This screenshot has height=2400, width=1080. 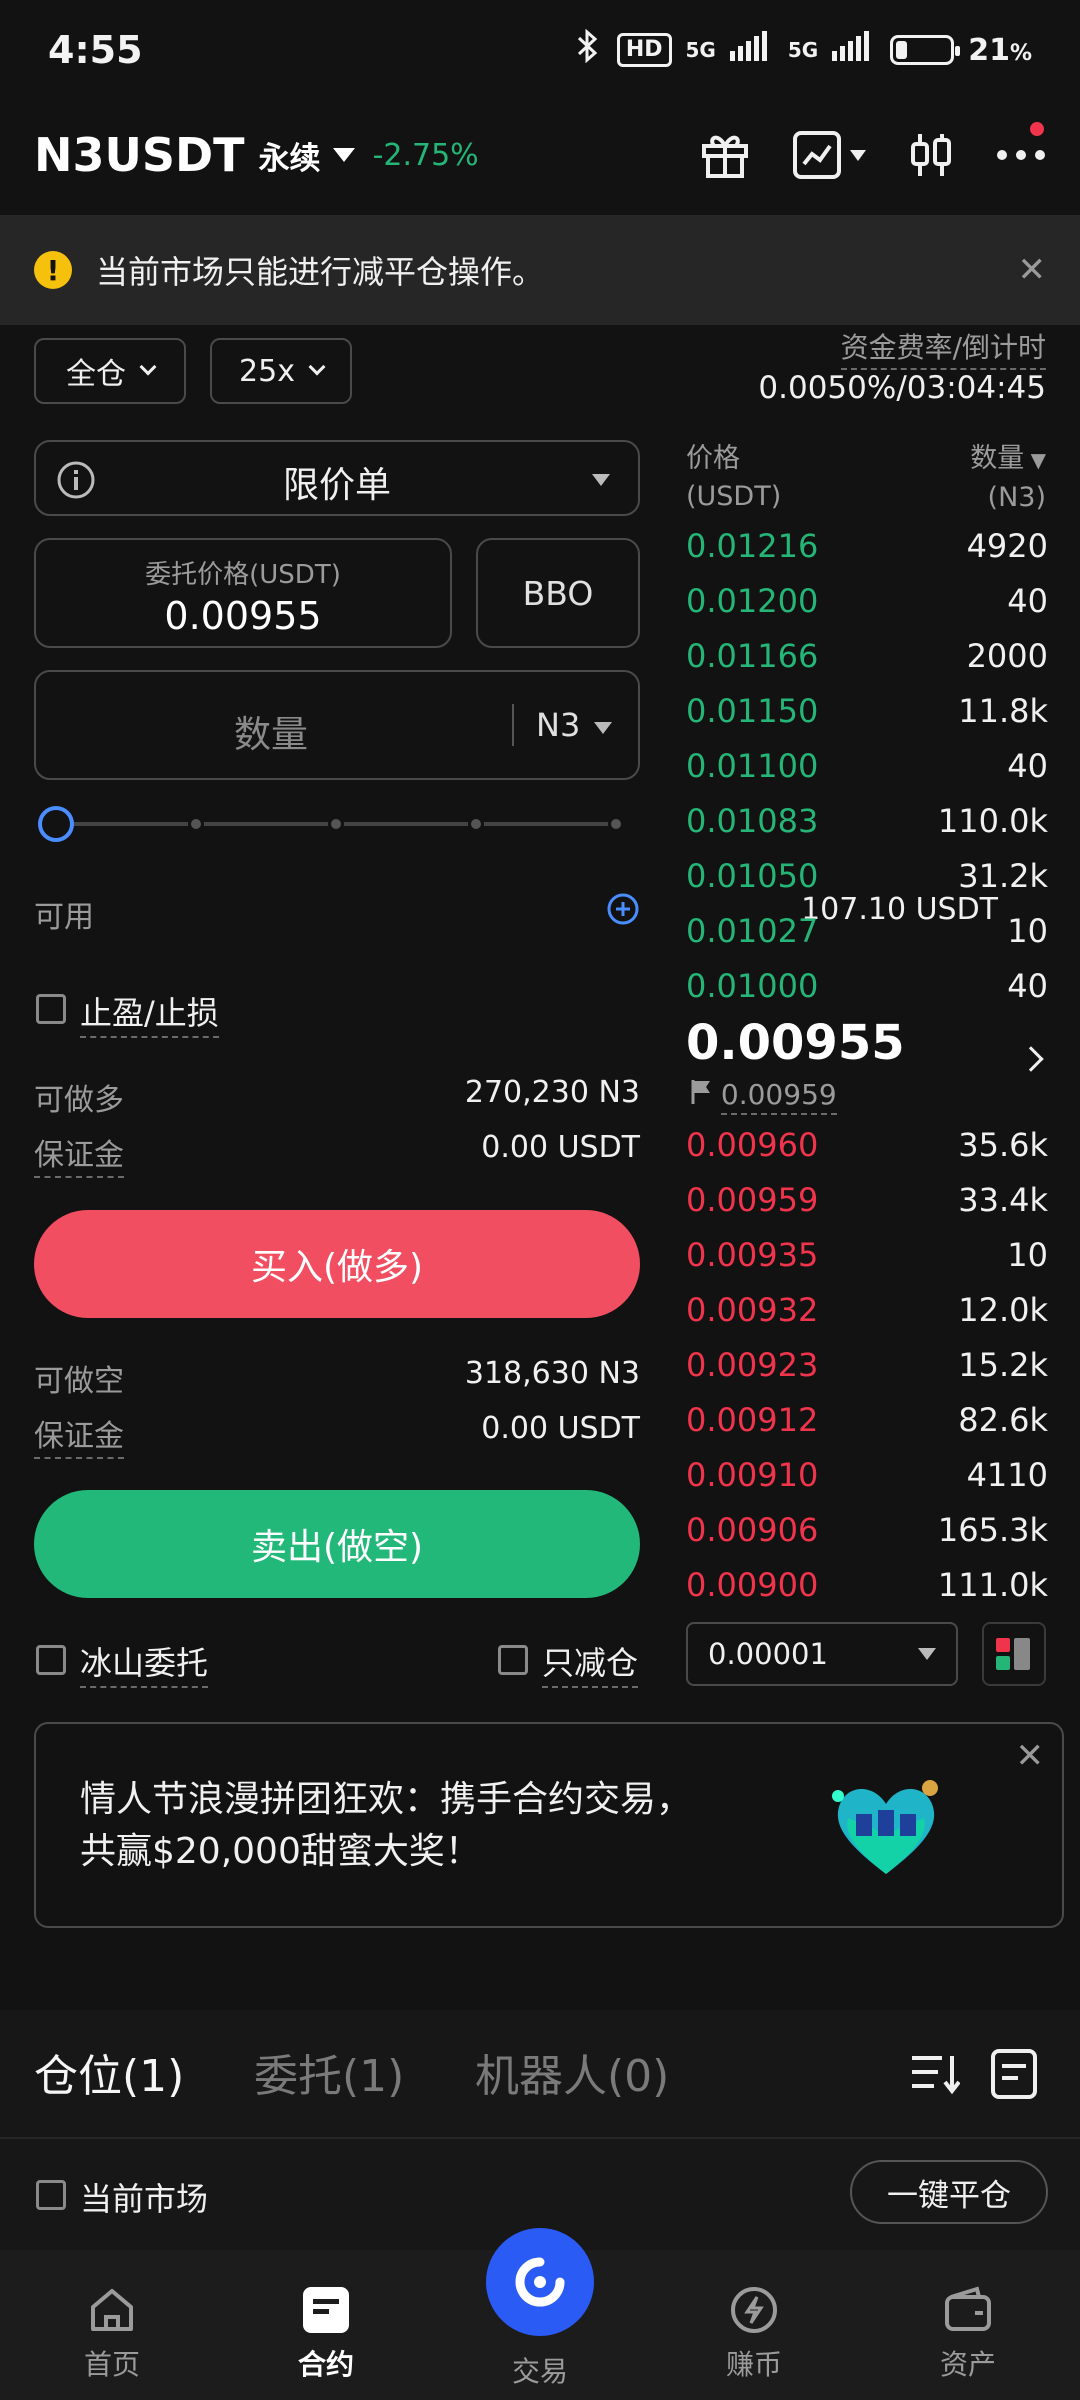 I want to click on sort-icon, so click(x=935, y=2076).